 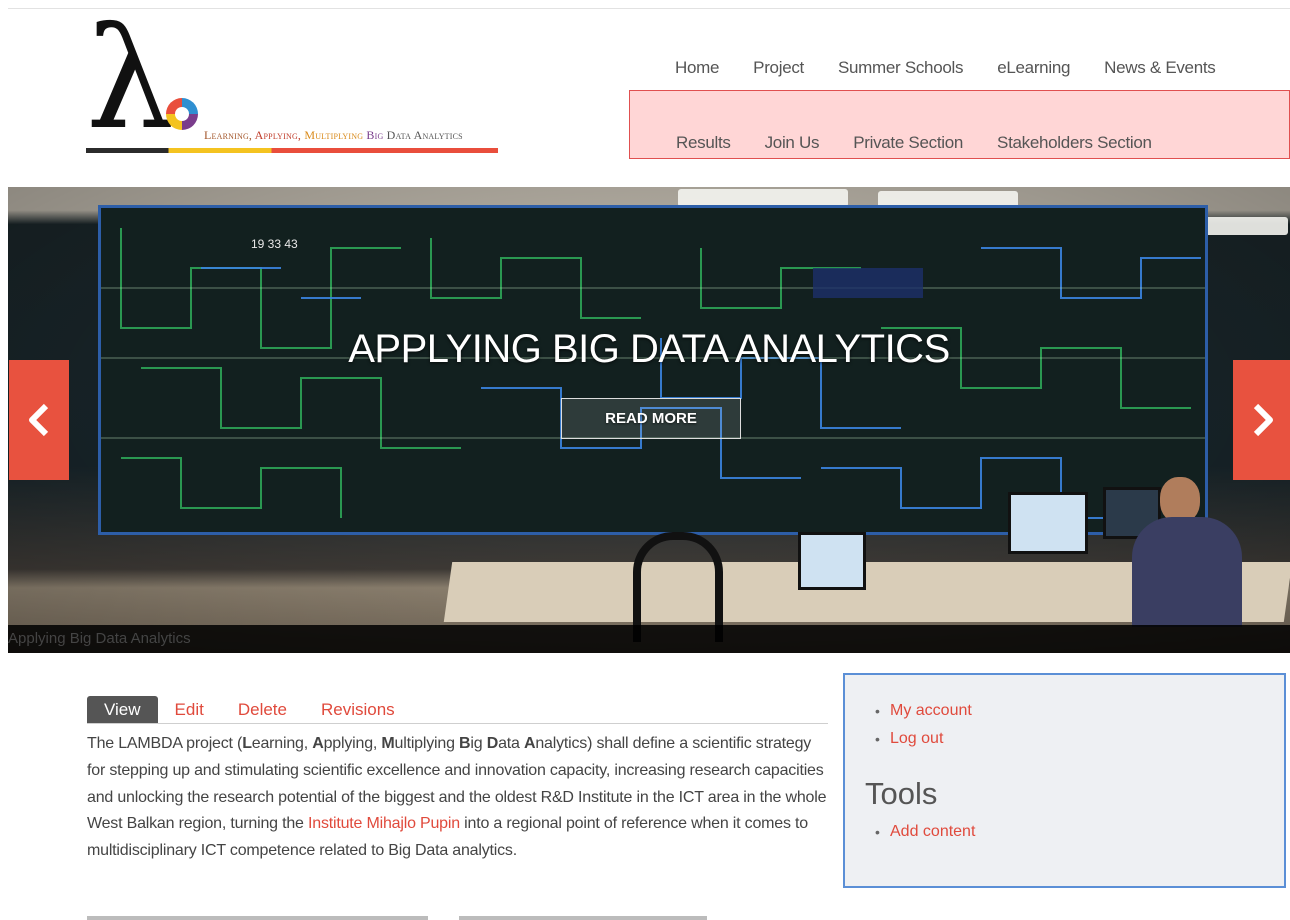 What do you see at coordinates (122, 709) in the screenshot?
I see `tab-view: View` at bounding box center [122, 709].